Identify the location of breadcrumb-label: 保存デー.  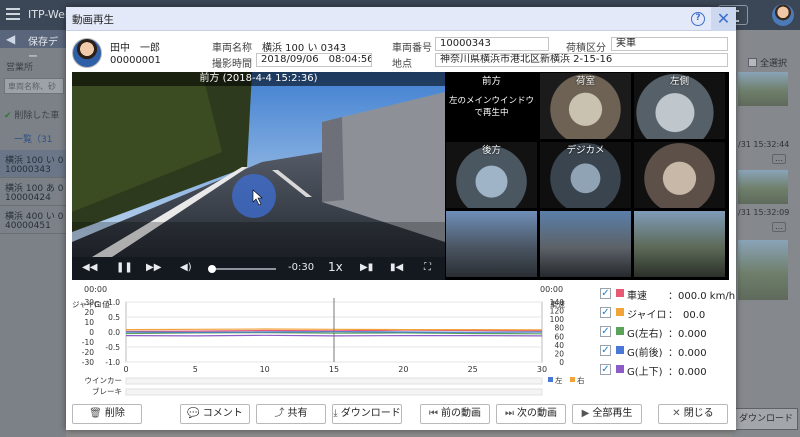
(43, 50).